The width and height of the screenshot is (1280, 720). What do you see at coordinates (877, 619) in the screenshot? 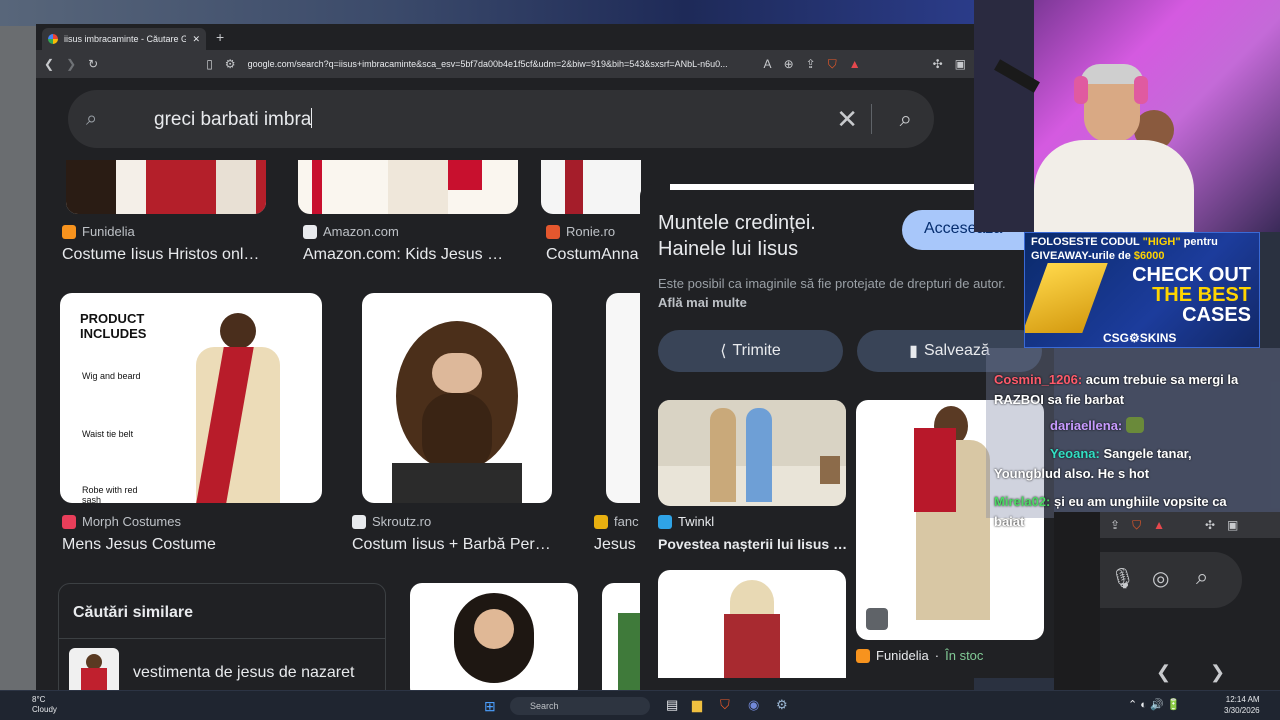
I see `tag-icon` at bounding box center [877, 619].